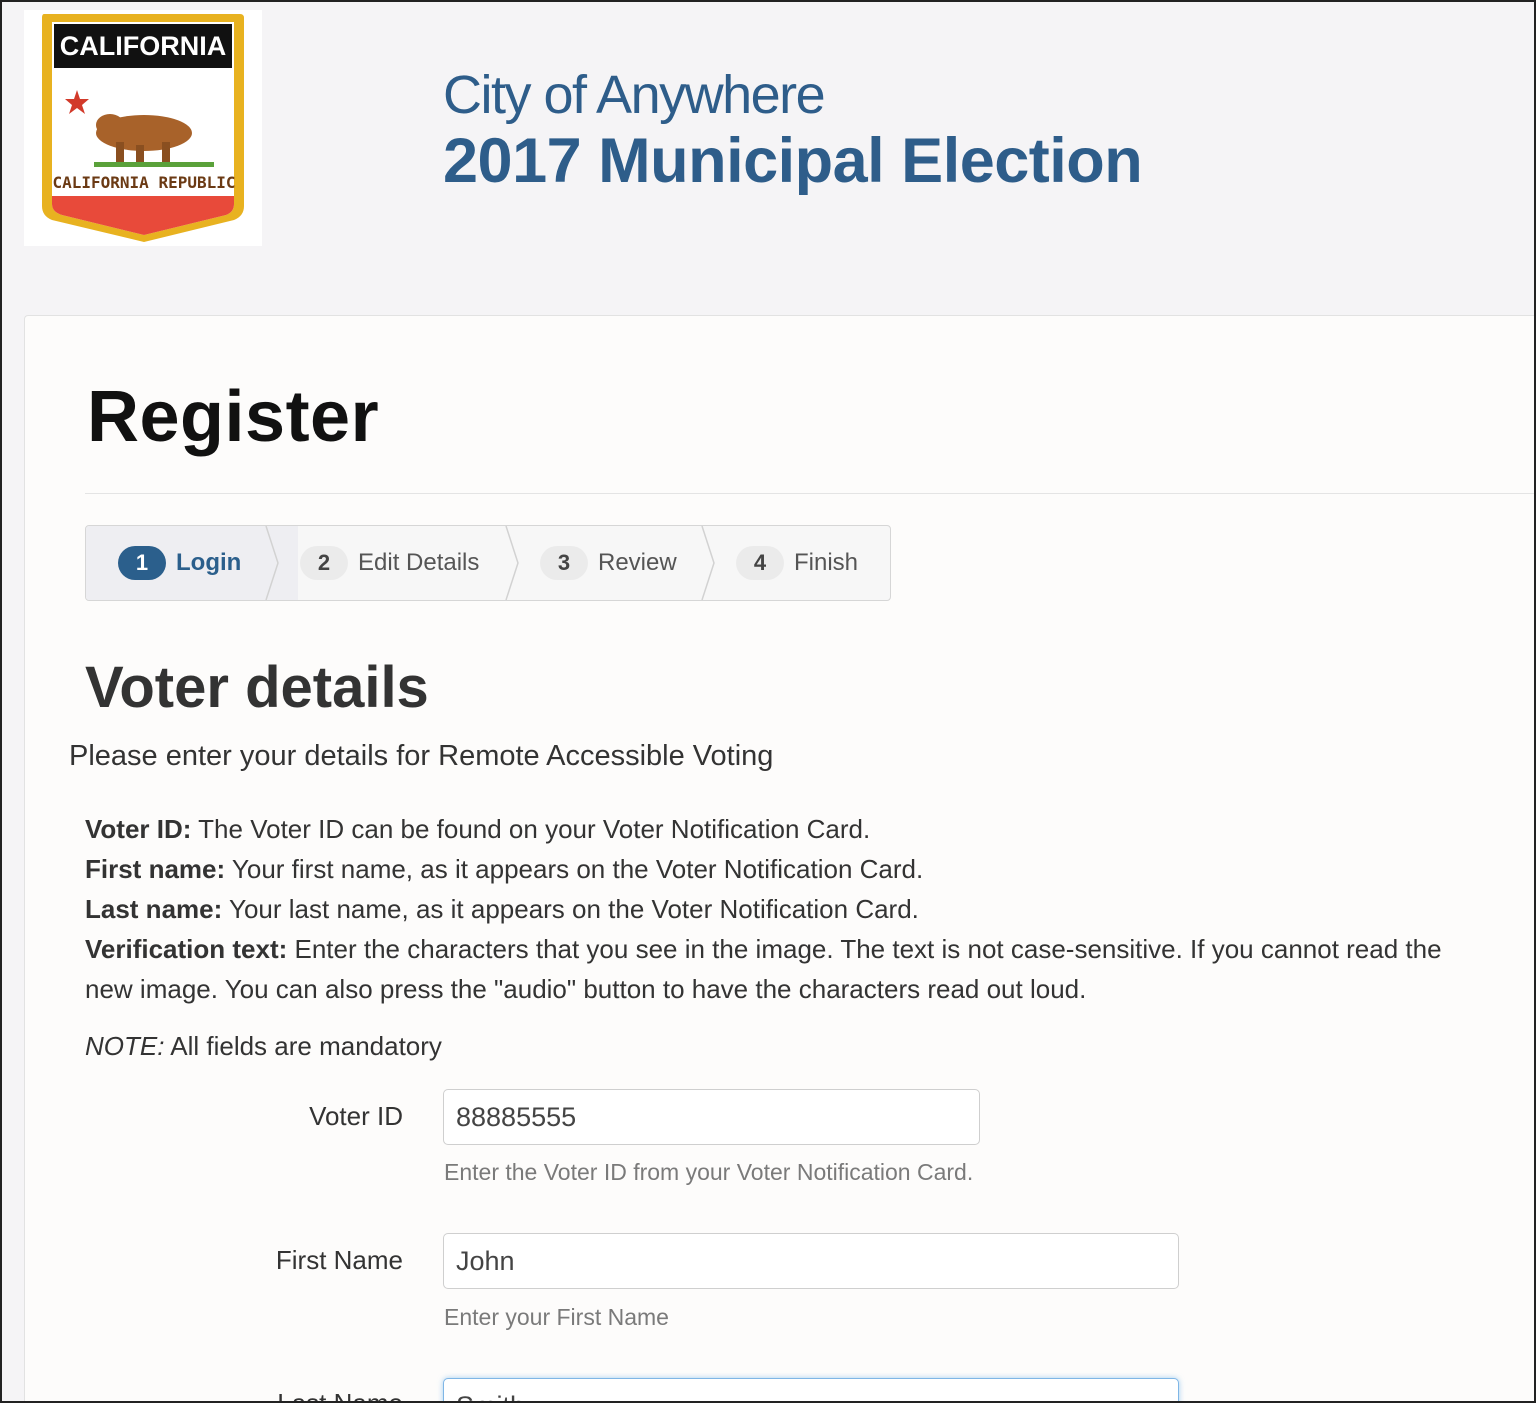 This screenshot has height=1403, width=1536. What do you see at coordinates (711, 1117) in the screenshot?
I see `voter-id-input` at bounding box center [711, 1117].